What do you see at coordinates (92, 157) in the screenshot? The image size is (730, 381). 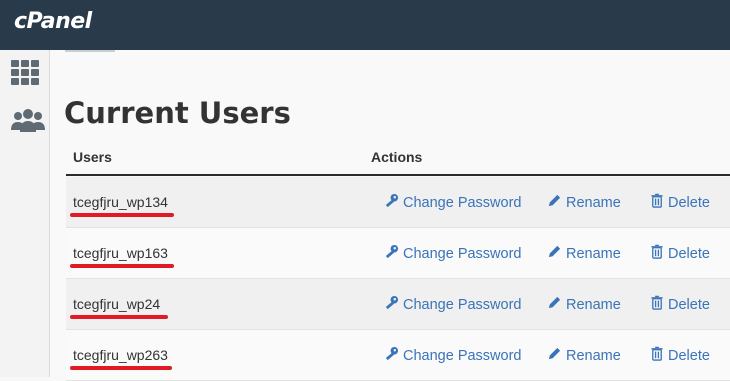 I see `column-header-users: Users` at bounding box center [92, 157].